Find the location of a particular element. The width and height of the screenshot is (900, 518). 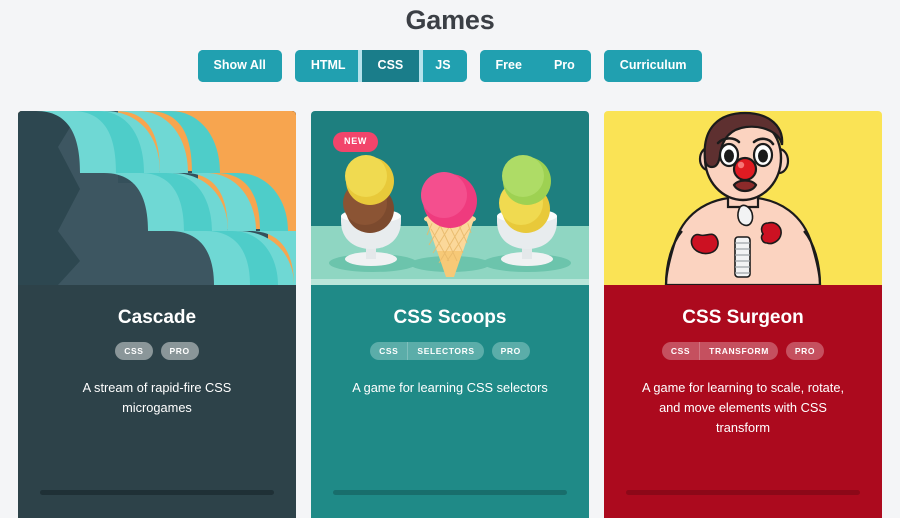

tag-pill-group-1: CSS TRANSFORM is located at coordinates (719, 350).